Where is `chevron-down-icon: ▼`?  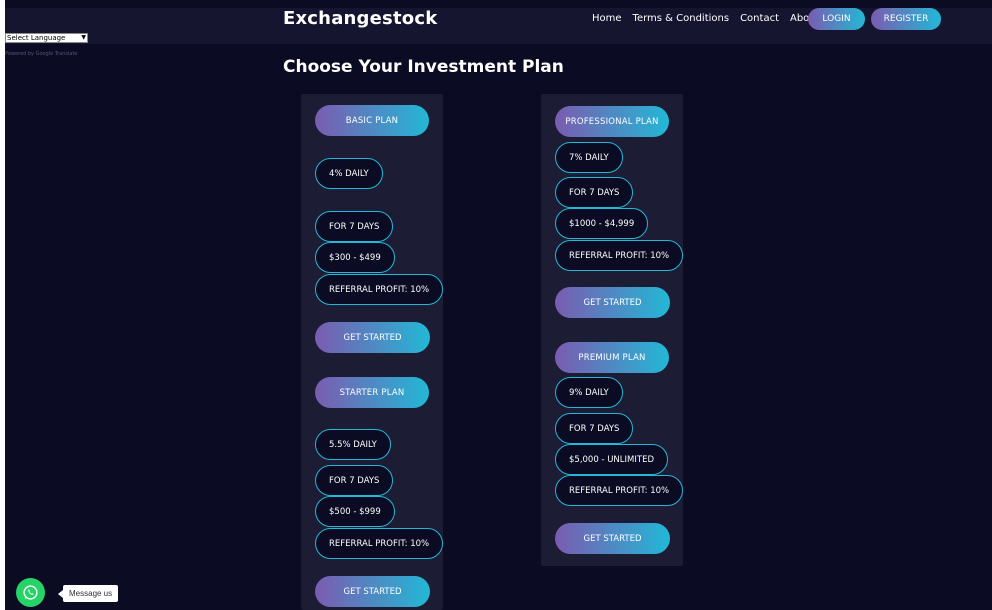
chevron-down-icon: ▼ is located at coordinates (83, 37).